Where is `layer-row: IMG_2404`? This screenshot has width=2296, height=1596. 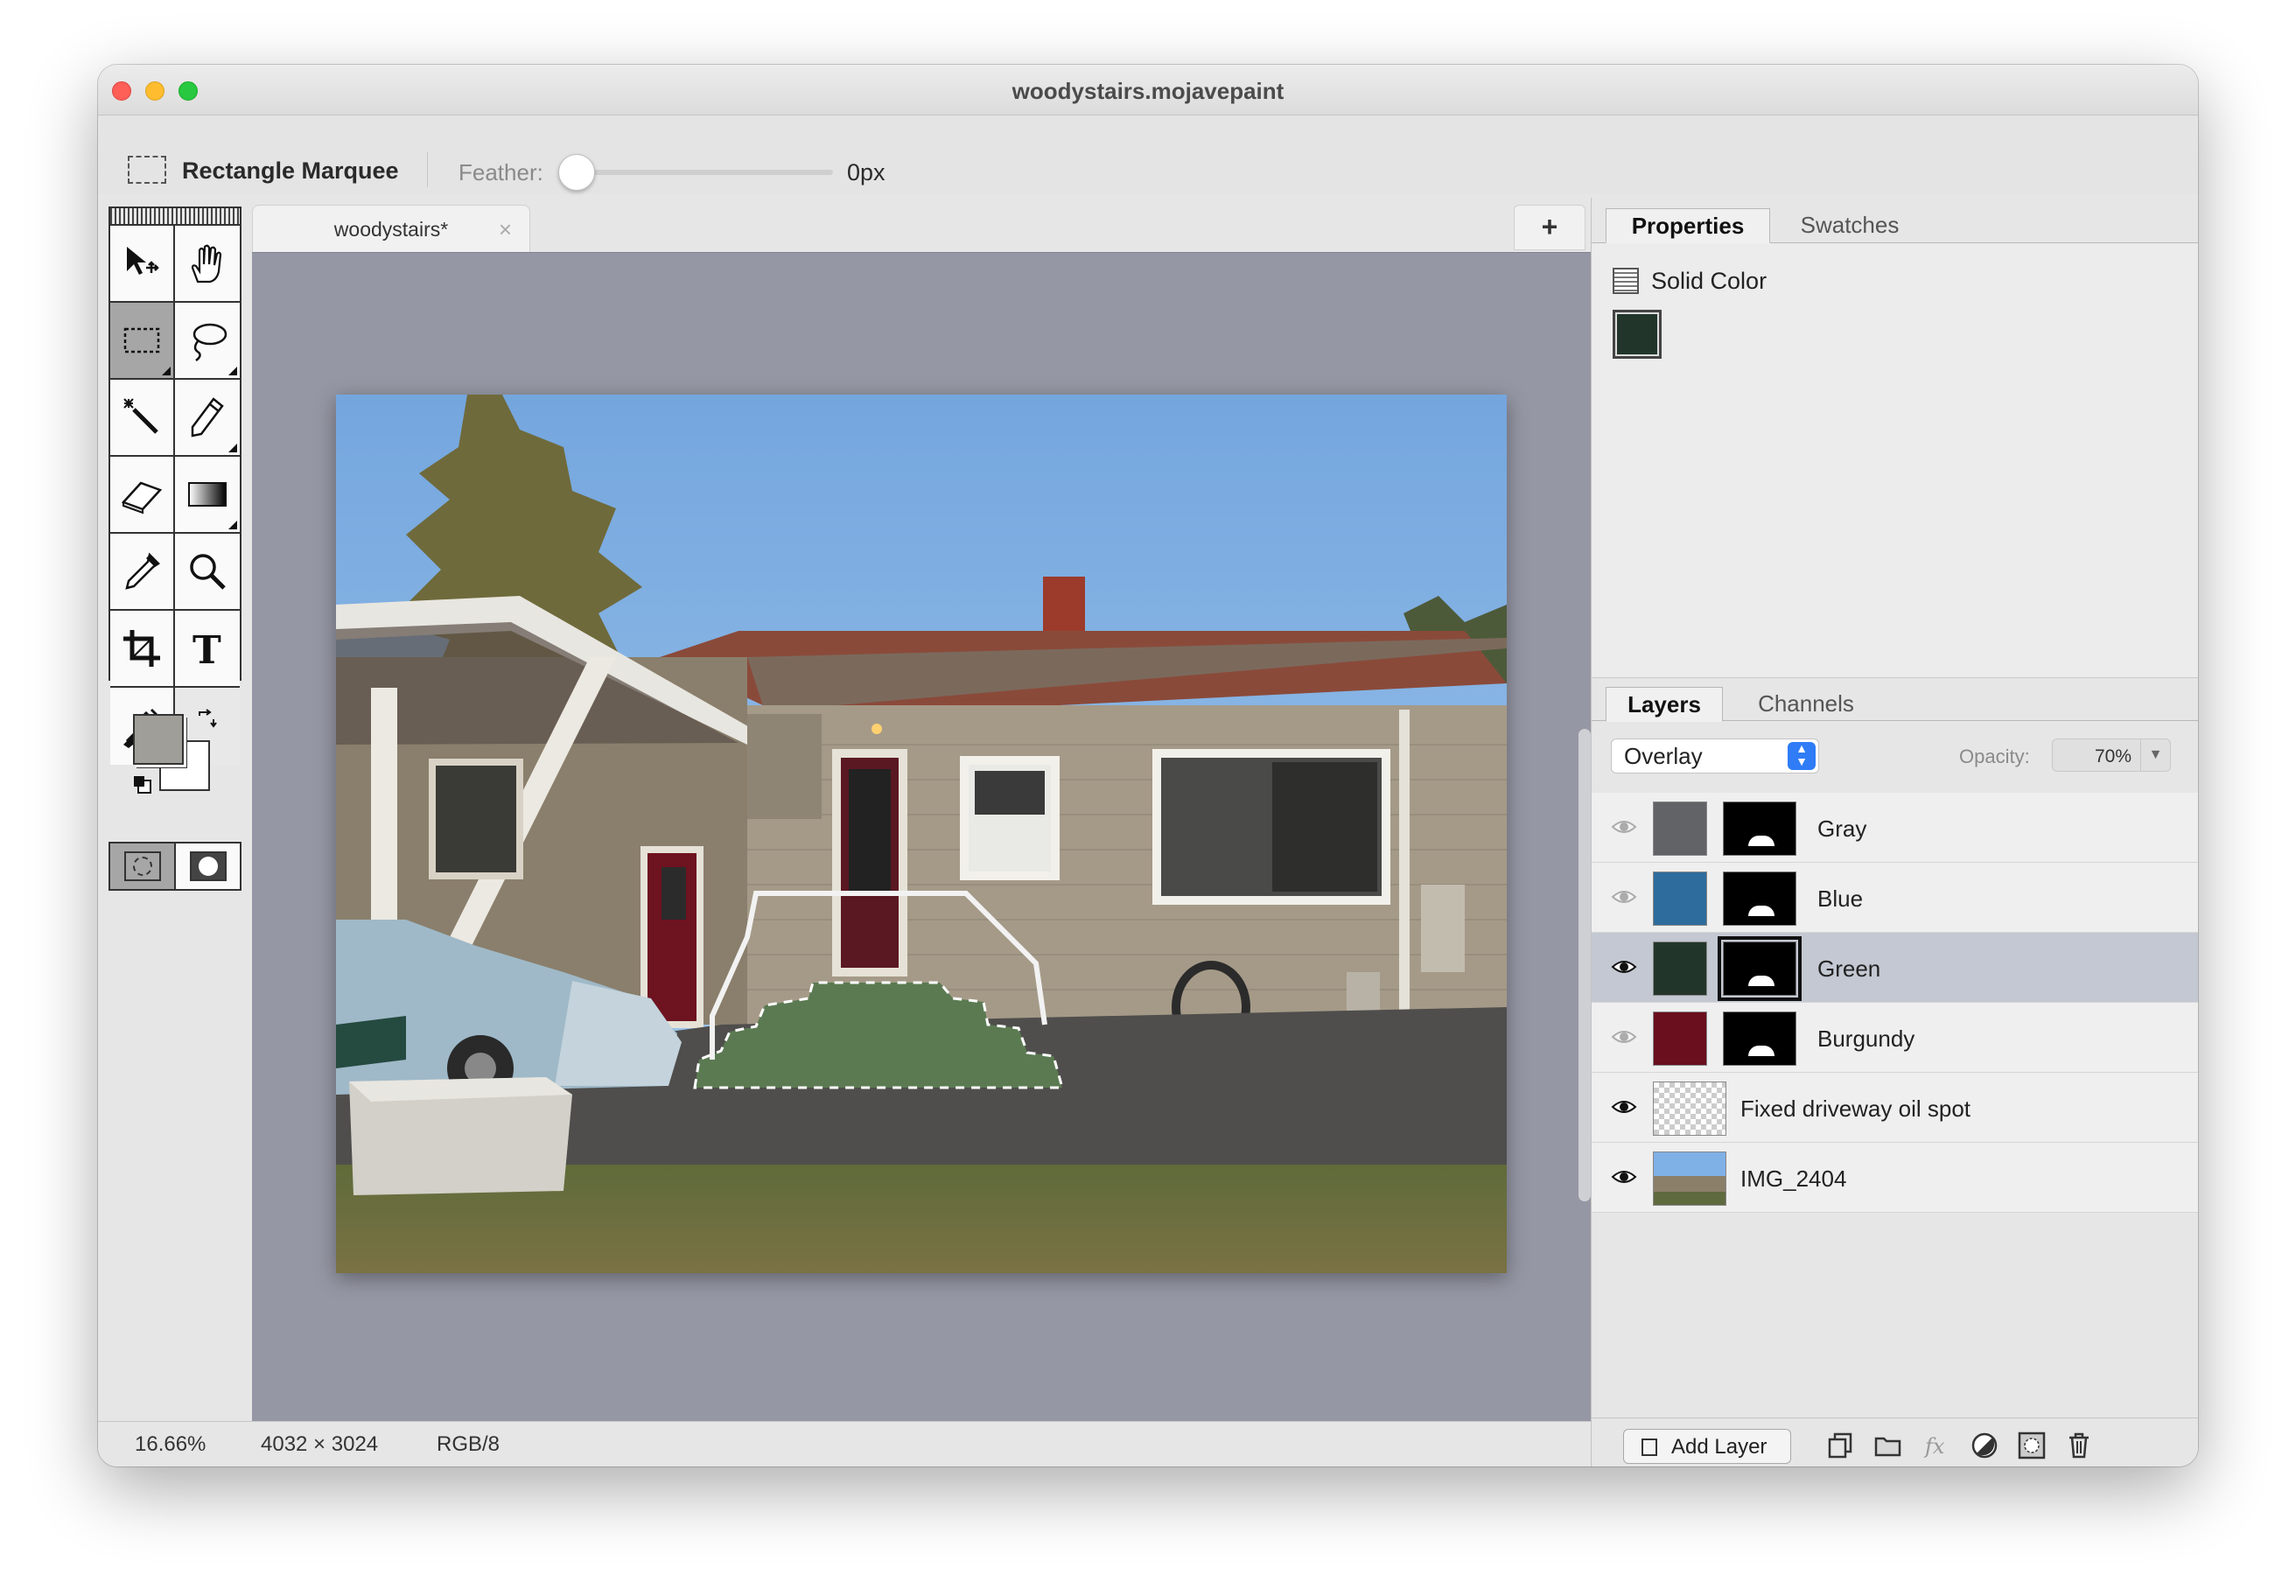 layer-row: IMG_2404 is located at coordinates (1895, 1178).